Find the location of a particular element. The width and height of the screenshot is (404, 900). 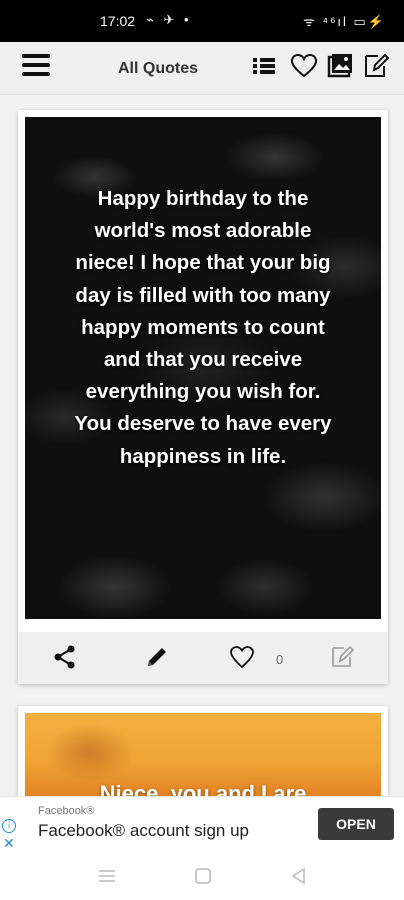

edit-quote-icon is located at coordinates (343, 658).